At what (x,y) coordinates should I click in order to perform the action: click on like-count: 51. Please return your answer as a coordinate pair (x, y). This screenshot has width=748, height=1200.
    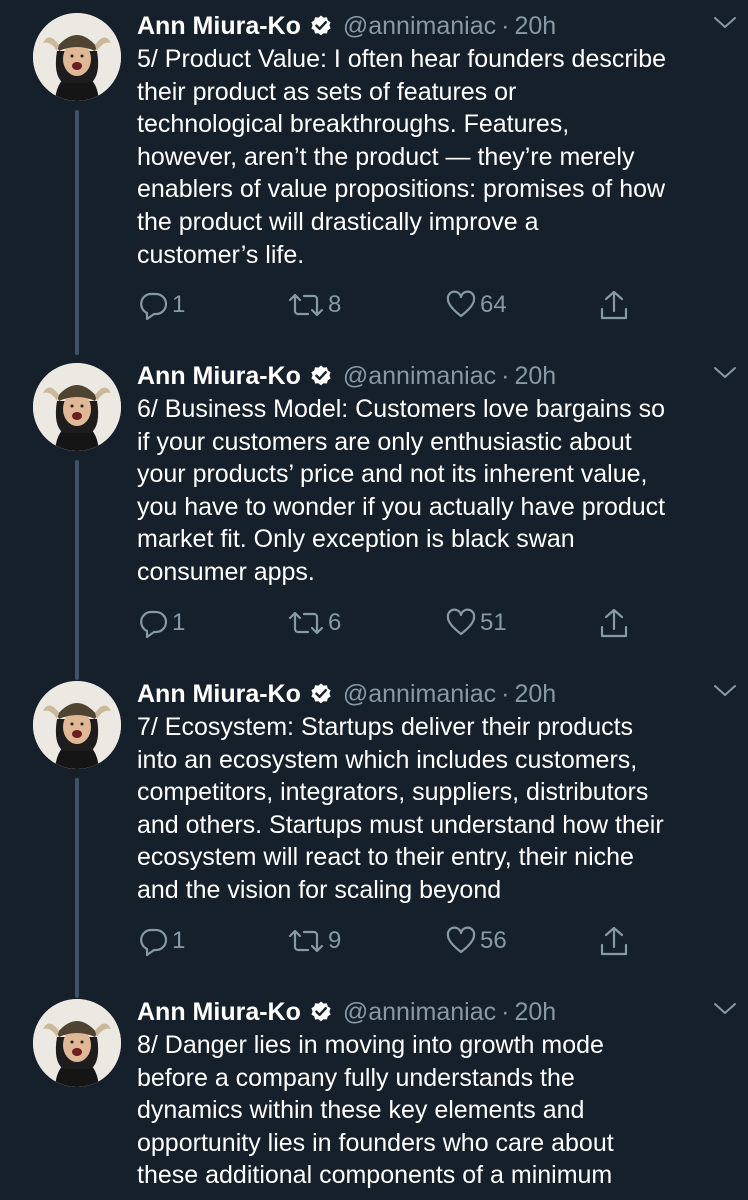
    Looking at the image, I should click on (493, 622).